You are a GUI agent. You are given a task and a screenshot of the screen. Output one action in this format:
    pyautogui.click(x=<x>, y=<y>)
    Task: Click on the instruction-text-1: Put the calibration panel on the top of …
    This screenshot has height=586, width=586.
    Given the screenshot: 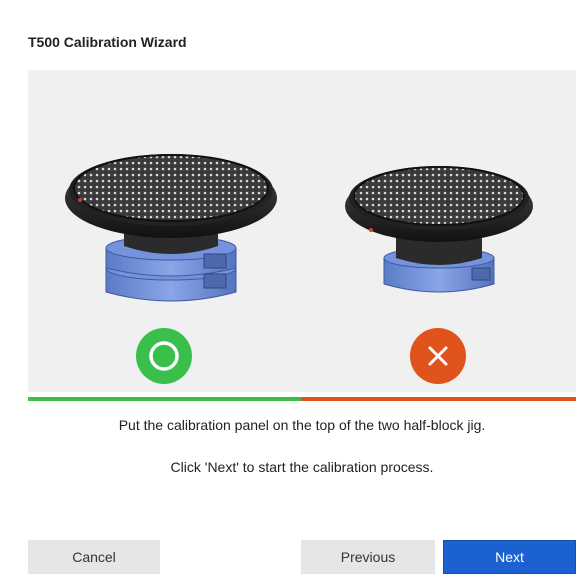 What is the action you would take?
    pyautogui.click(x=302, y=425)
    